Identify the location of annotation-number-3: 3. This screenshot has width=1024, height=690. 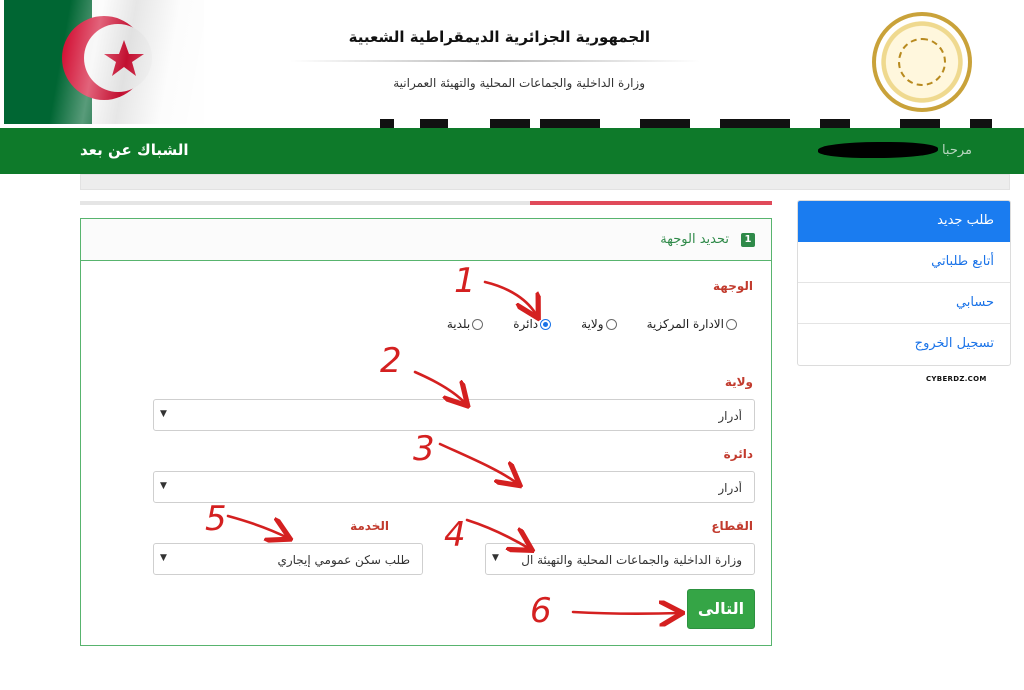
(424, 449).